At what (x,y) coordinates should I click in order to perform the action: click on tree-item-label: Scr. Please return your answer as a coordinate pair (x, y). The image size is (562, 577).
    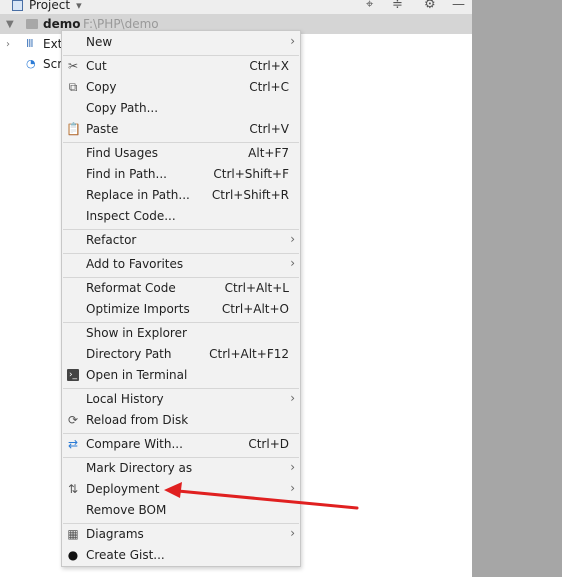
    Looking at the image, I should click on (53, 64).